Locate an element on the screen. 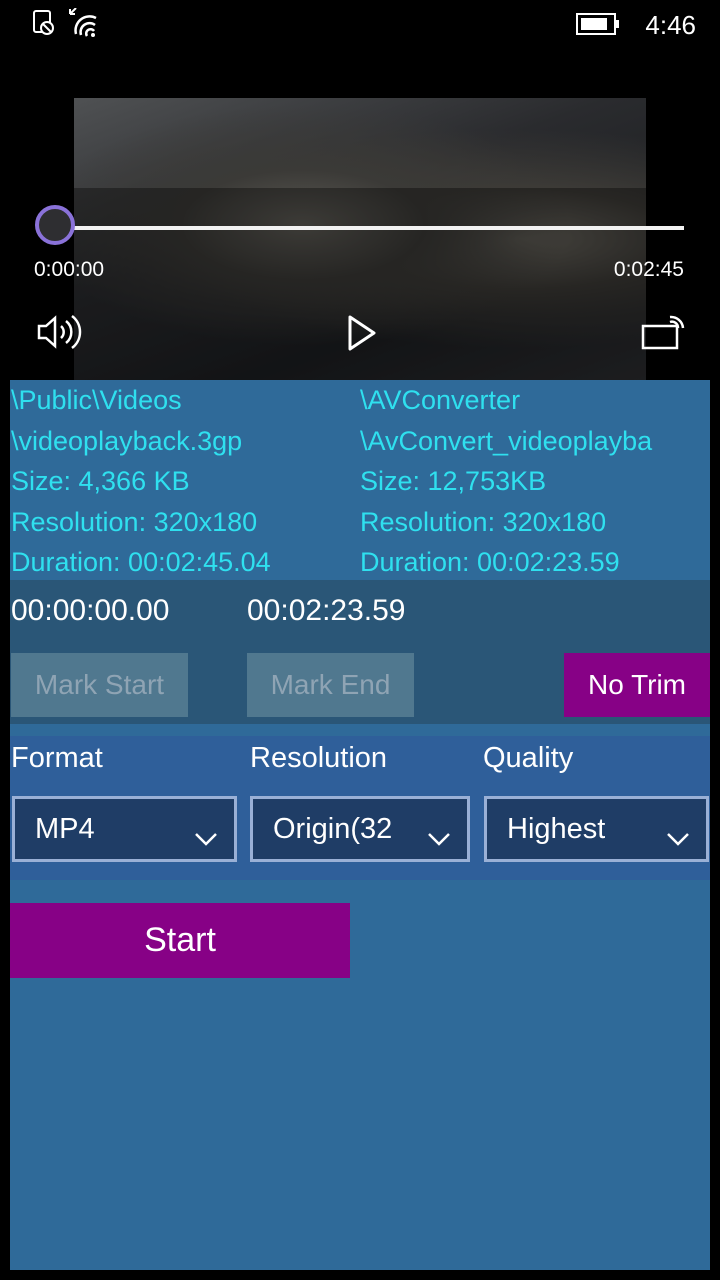 The width and height of the screenshot is (720, 1280). mark-start-button: Mark Start is located at coordinates (99, 685).